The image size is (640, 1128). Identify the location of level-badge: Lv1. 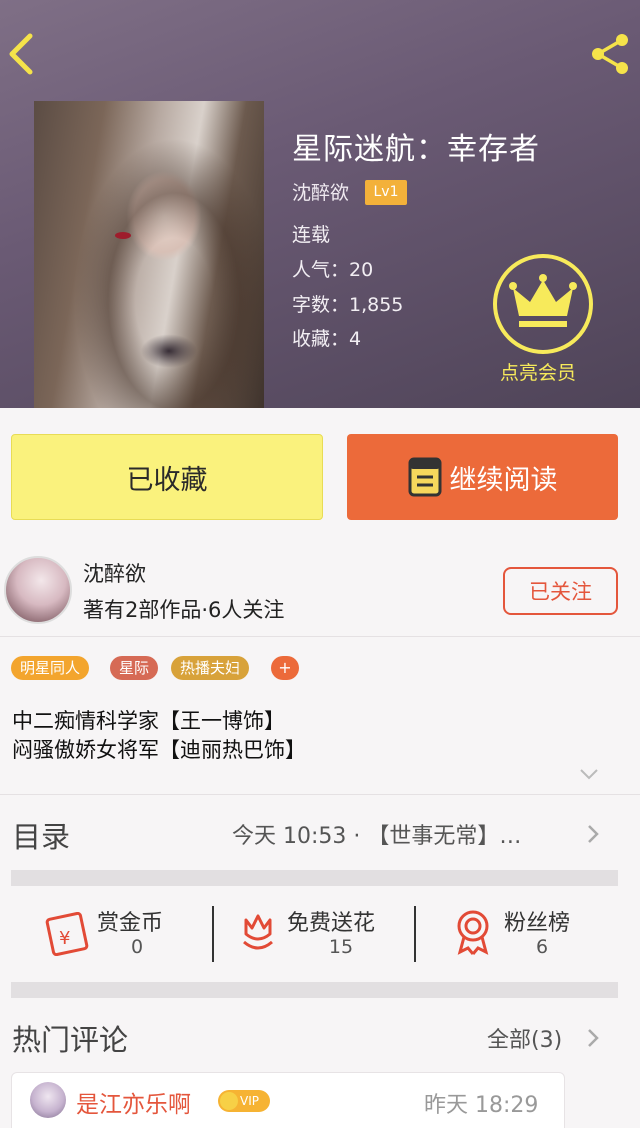
(386, 192).